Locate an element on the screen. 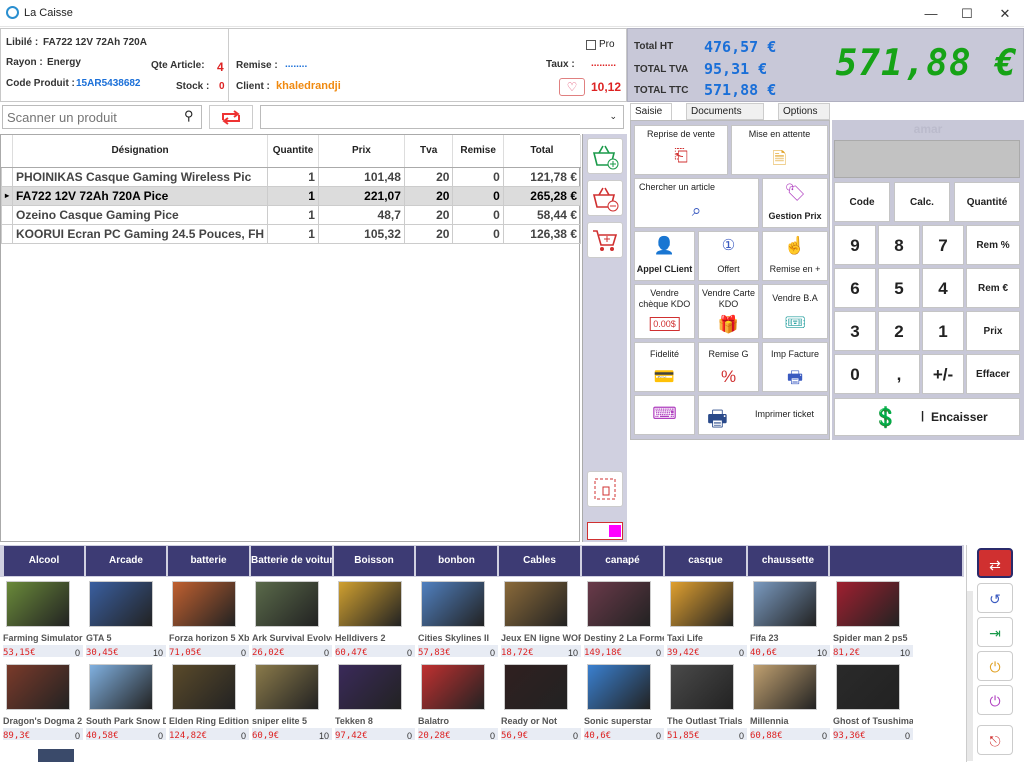 Image resolution: width=1024 pixels, height=762 pixels. basket-add-button is located at coordinates (605, 156).